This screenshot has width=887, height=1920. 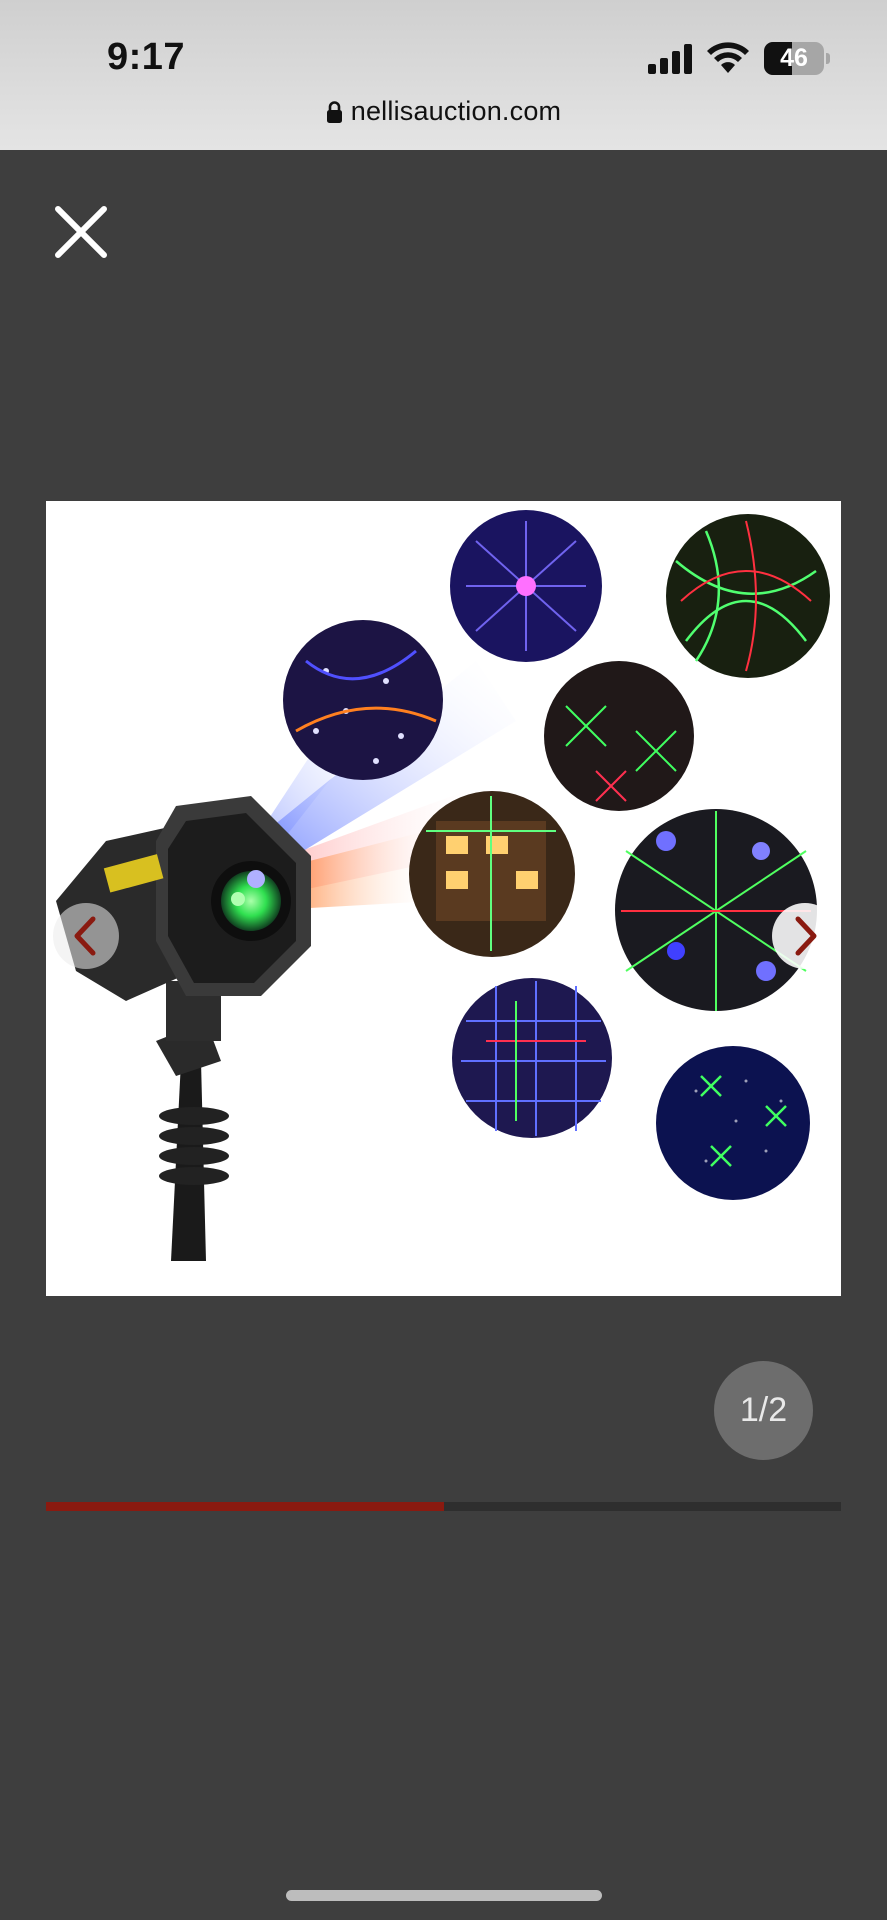 What do you see at coordinates (245, 1506) in the screenshot?
I see `image-progress-fill` at bounding box center [245, 1506].